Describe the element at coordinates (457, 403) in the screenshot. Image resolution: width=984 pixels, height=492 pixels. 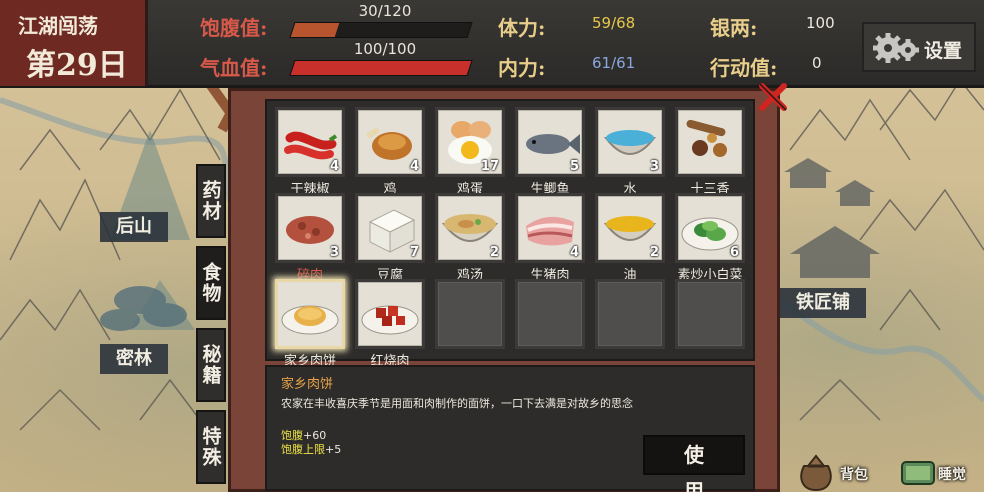
I see `item-detail-description: 农家在丰收喜庆季节是用面和肉制作的面饼，一口下去满是对故乡的思念` at that location.